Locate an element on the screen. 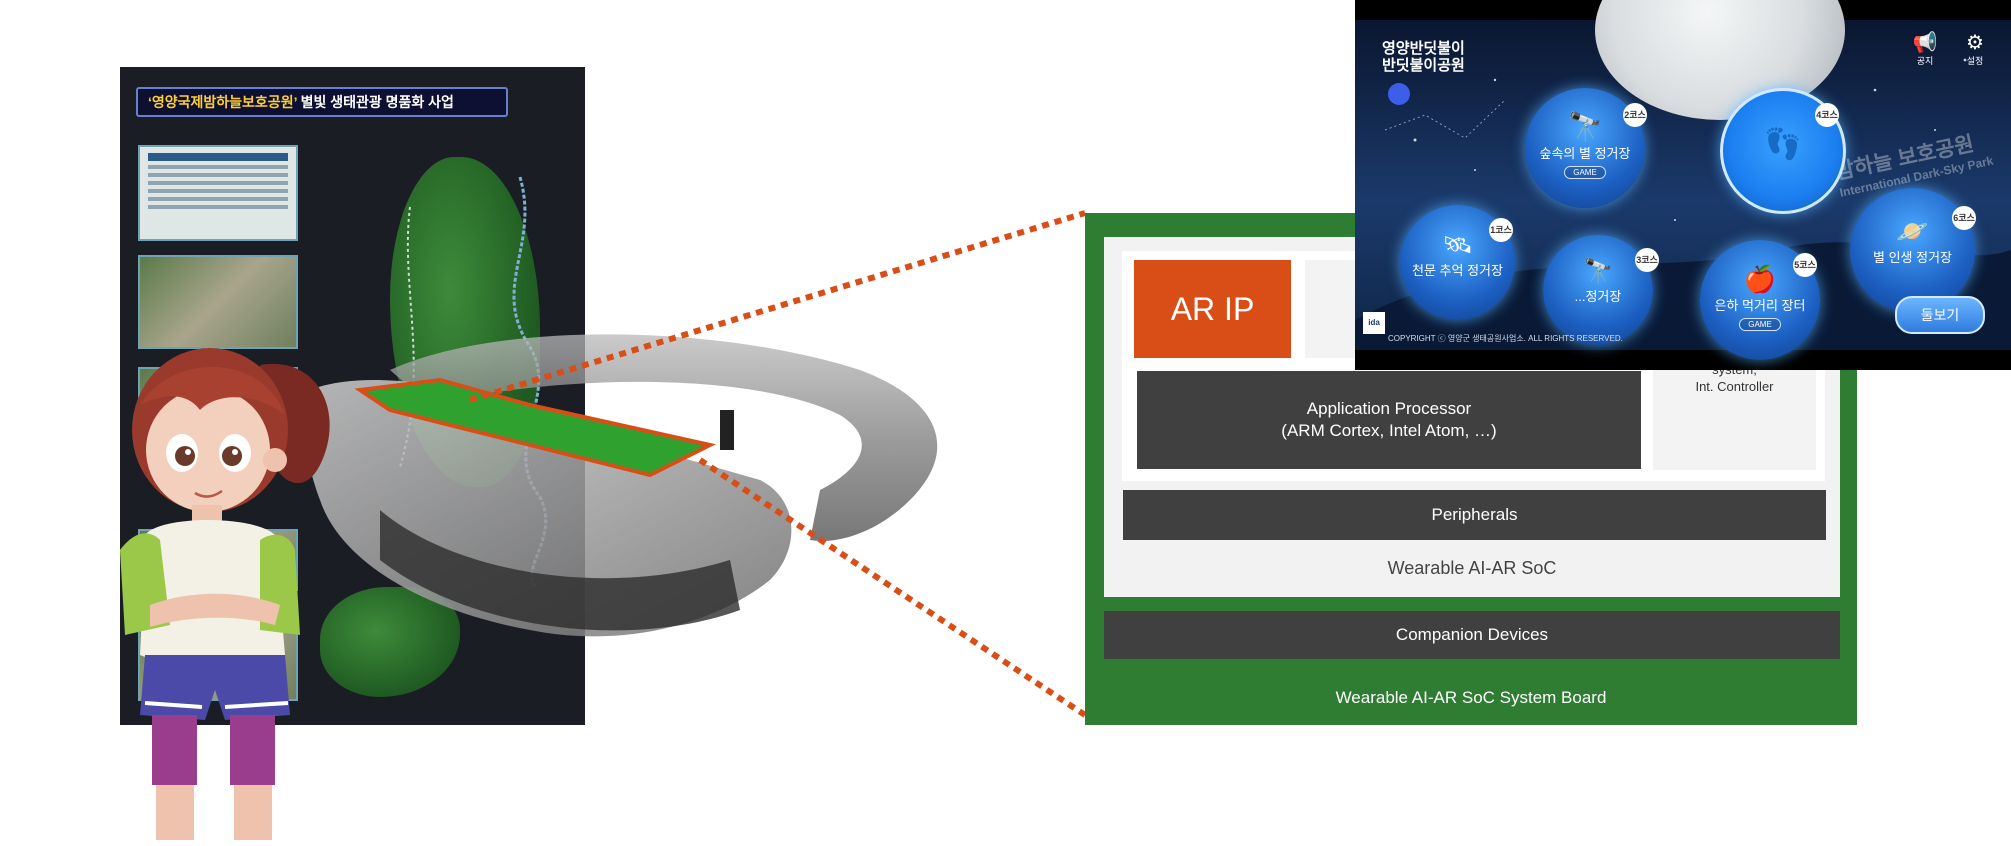  megaphone-icon: 📢 is located at coordinates (1925, 43).